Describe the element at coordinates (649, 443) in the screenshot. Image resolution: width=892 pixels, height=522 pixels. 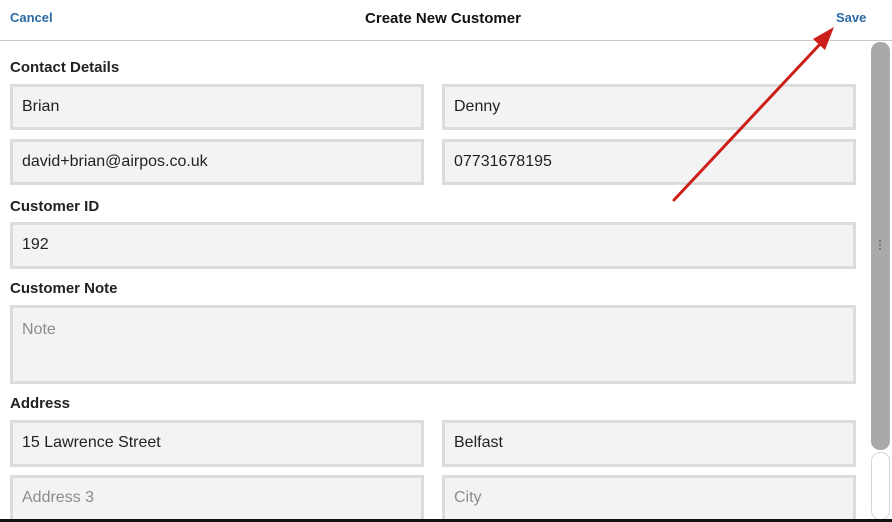
I see `address-line2-field: Belfast` at that location.